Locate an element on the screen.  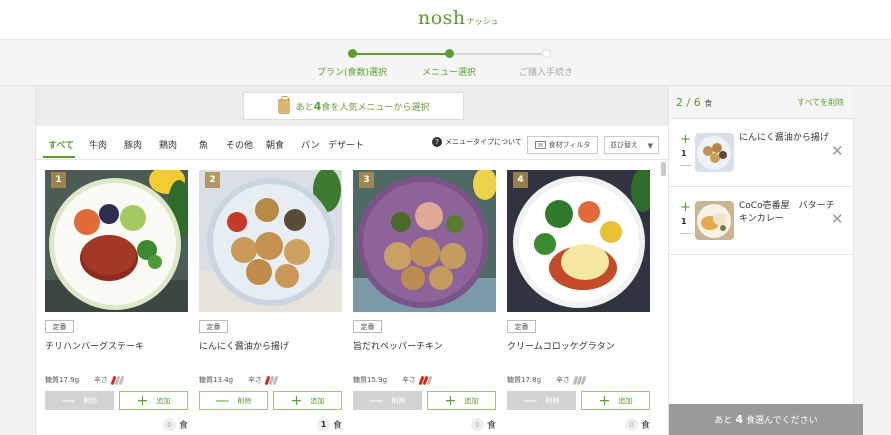
menu-photo-garlic-karaage: 2 is located at coordinates (270, 241).